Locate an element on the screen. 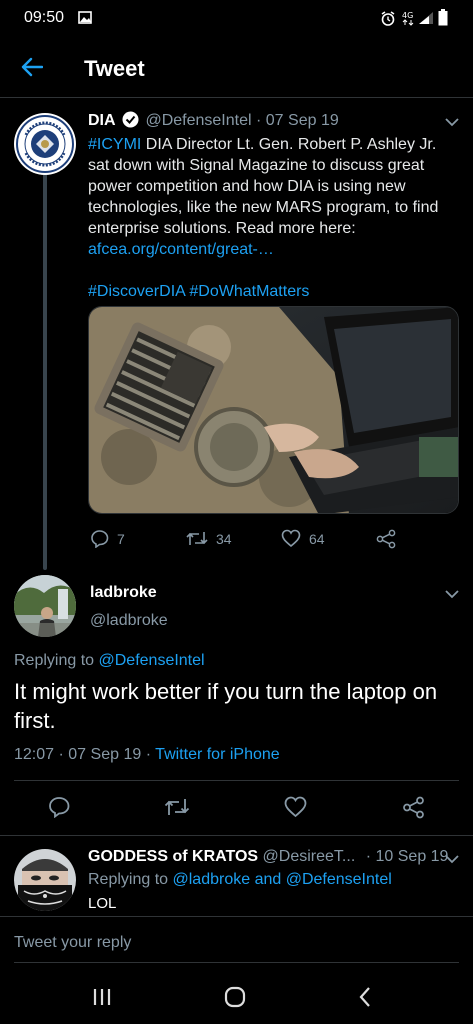 The width and height of the screenshot is (473, 1024). reply-author-handle: @ladbroke is located at coordinates (129, 621).